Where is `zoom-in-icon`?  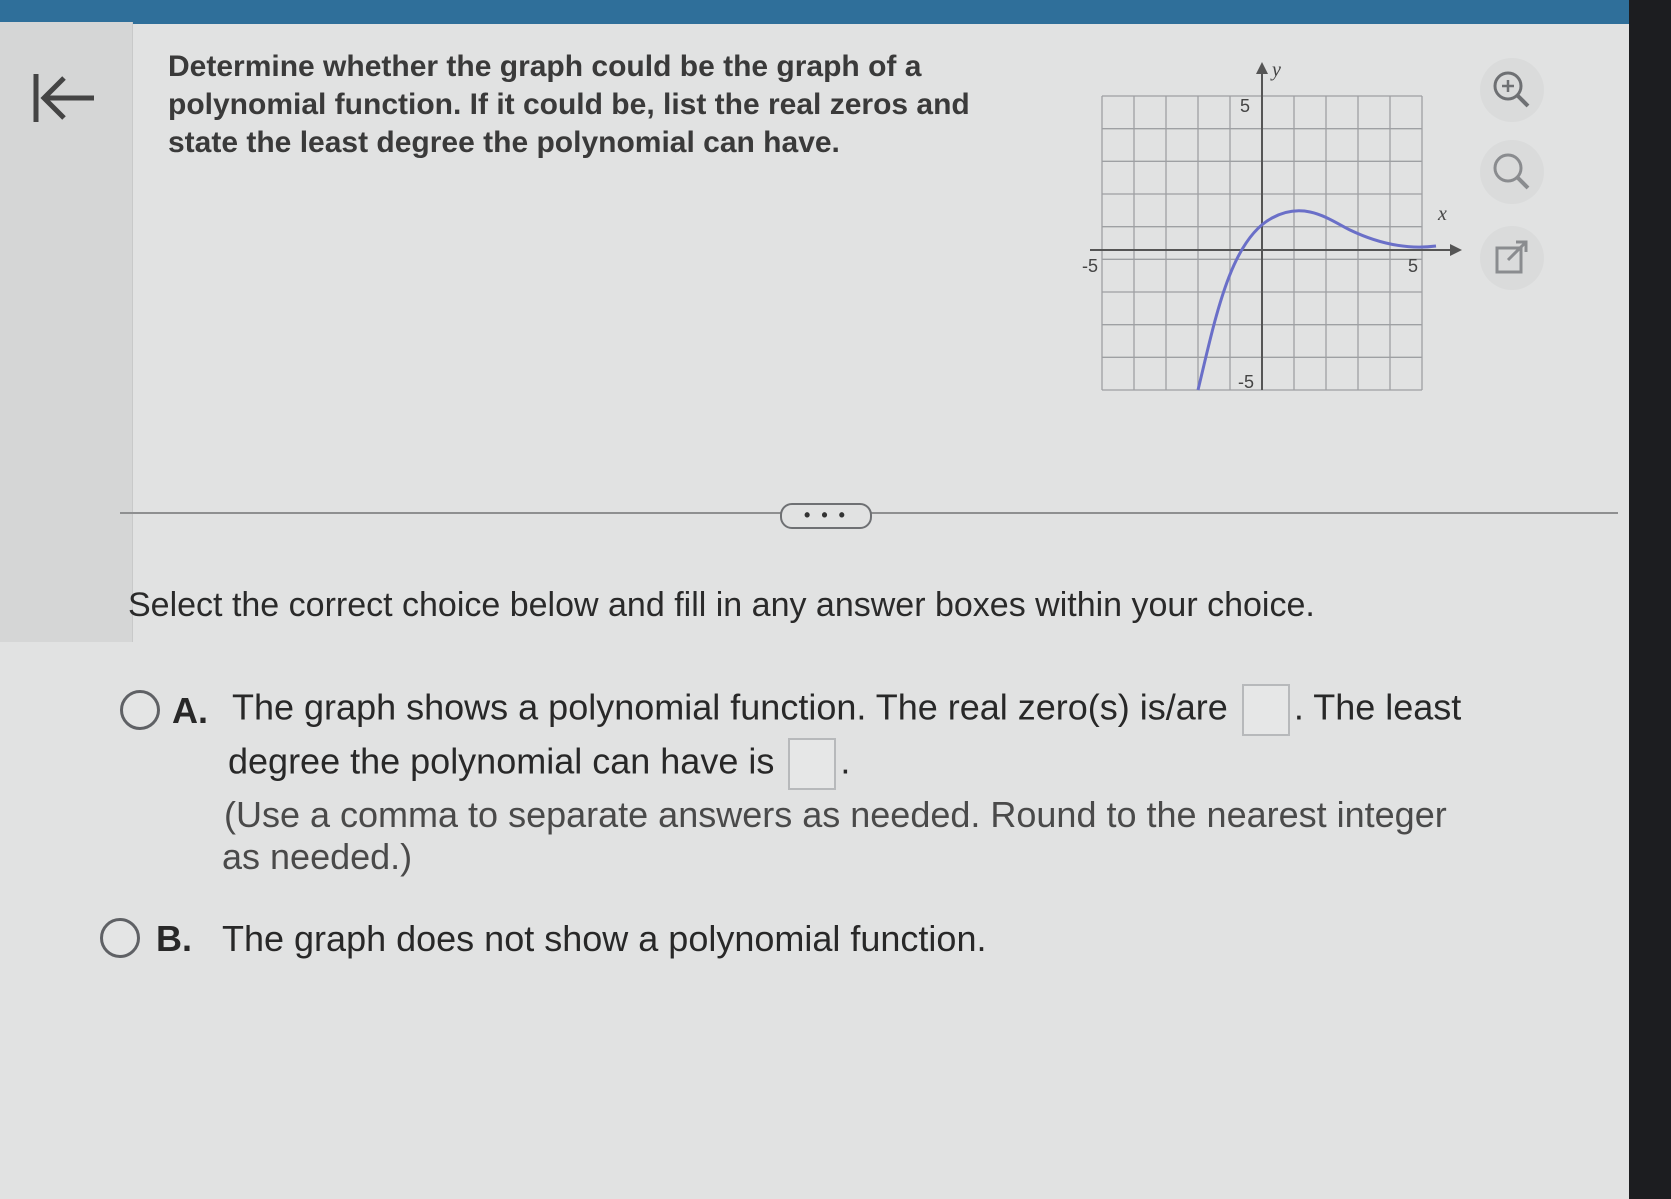
zoom-in-icon is located at coordinates (1511, 89).